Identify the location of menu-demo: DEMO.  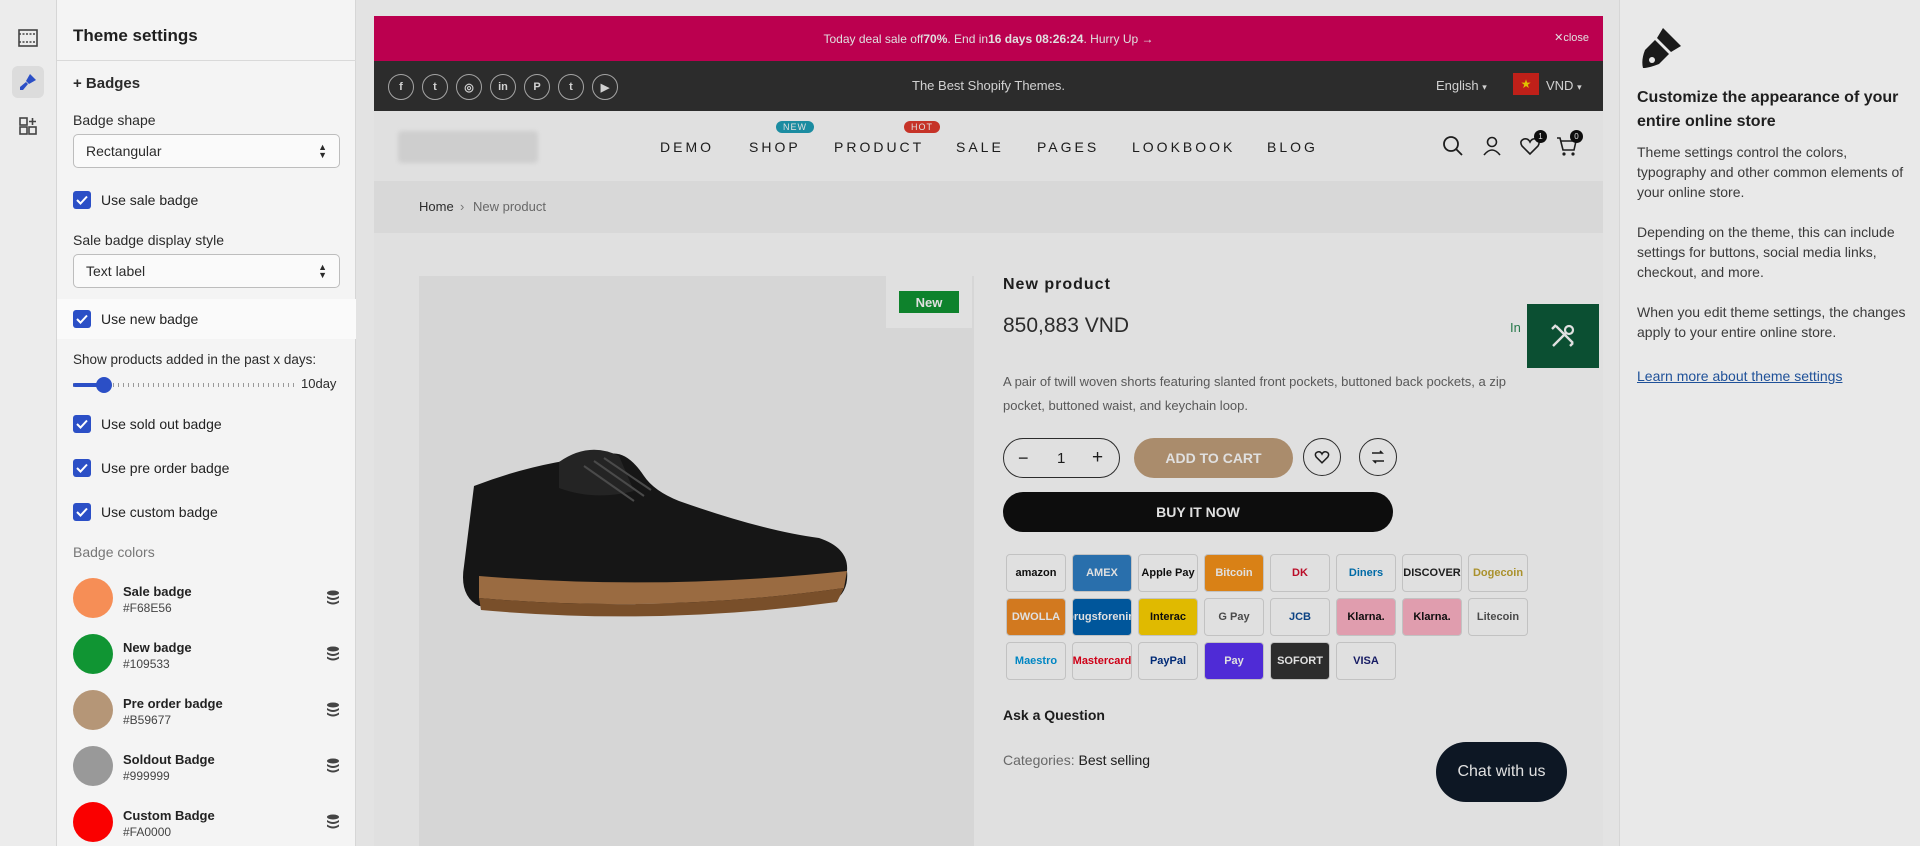
(687, 147).